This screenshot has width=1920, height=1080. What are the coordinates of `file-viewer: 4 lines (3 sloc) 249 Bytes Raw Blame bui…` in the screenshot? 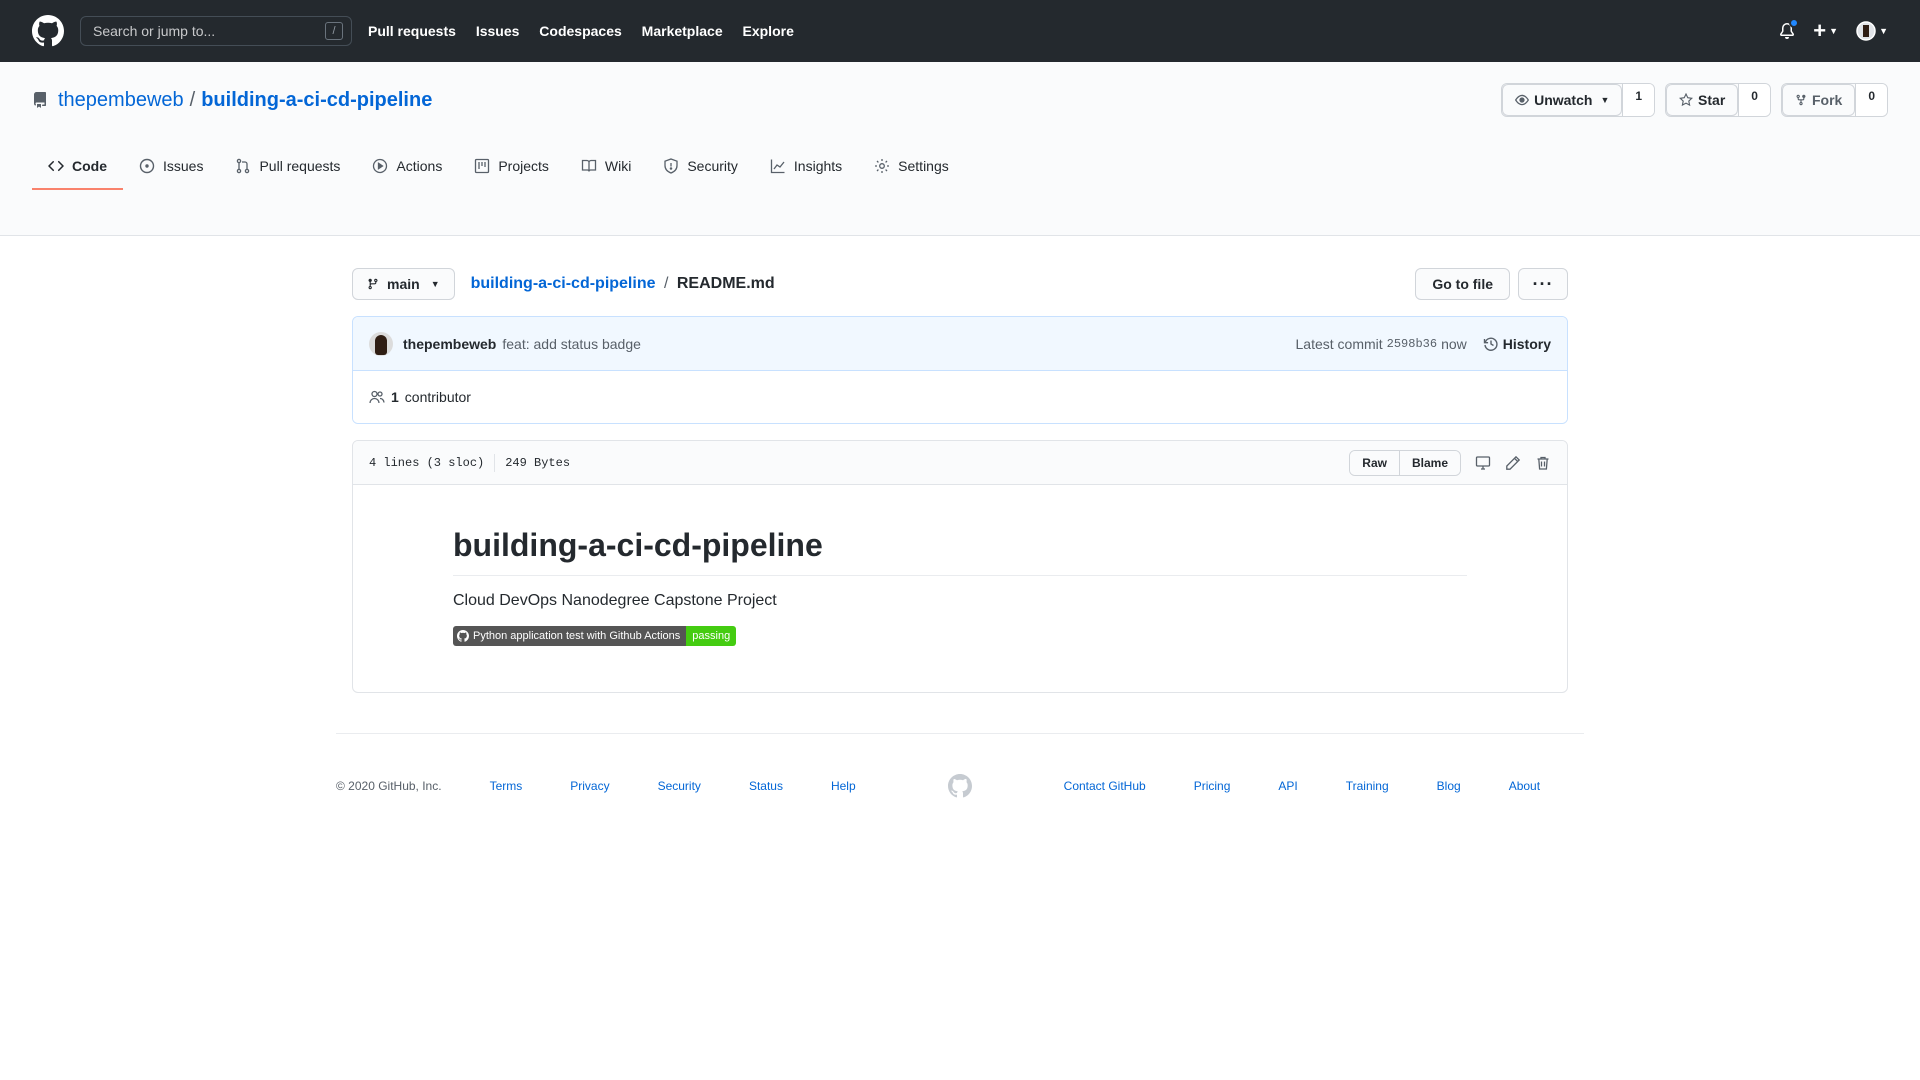 It's located at (960, 566).